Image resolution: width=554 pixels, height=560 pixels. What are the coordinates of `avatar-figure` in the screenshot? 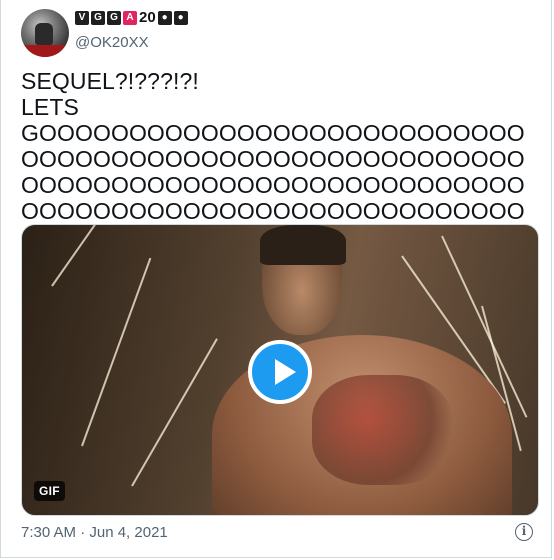 It's located at (44, 34).